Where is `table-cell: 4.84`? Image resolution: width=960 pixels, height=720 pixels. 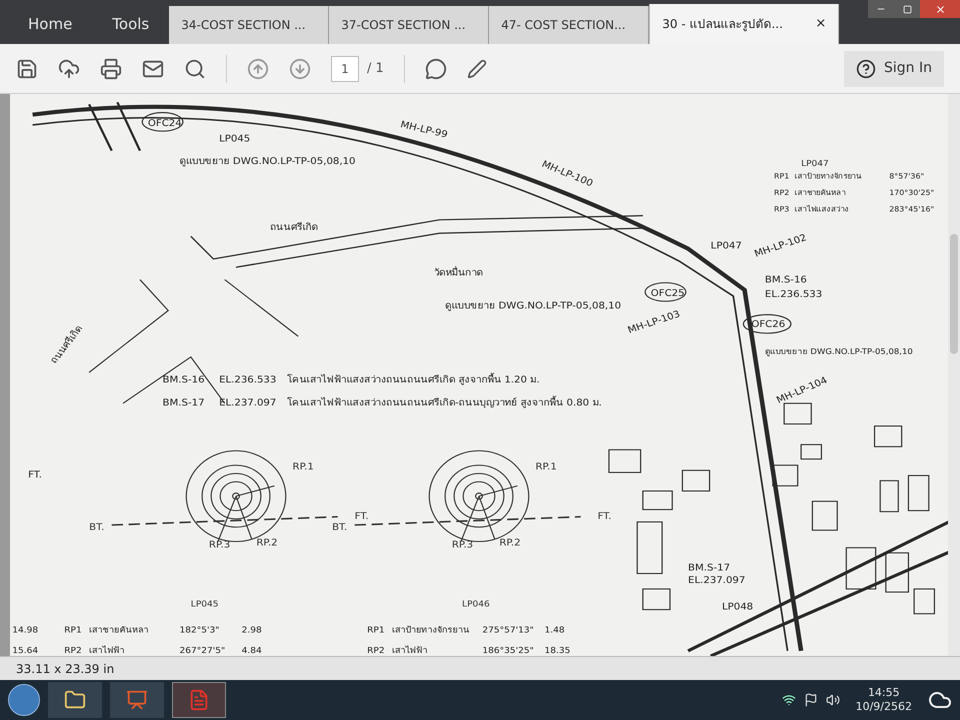 table-cell: 4.84 is located at coordinates (252, 651).